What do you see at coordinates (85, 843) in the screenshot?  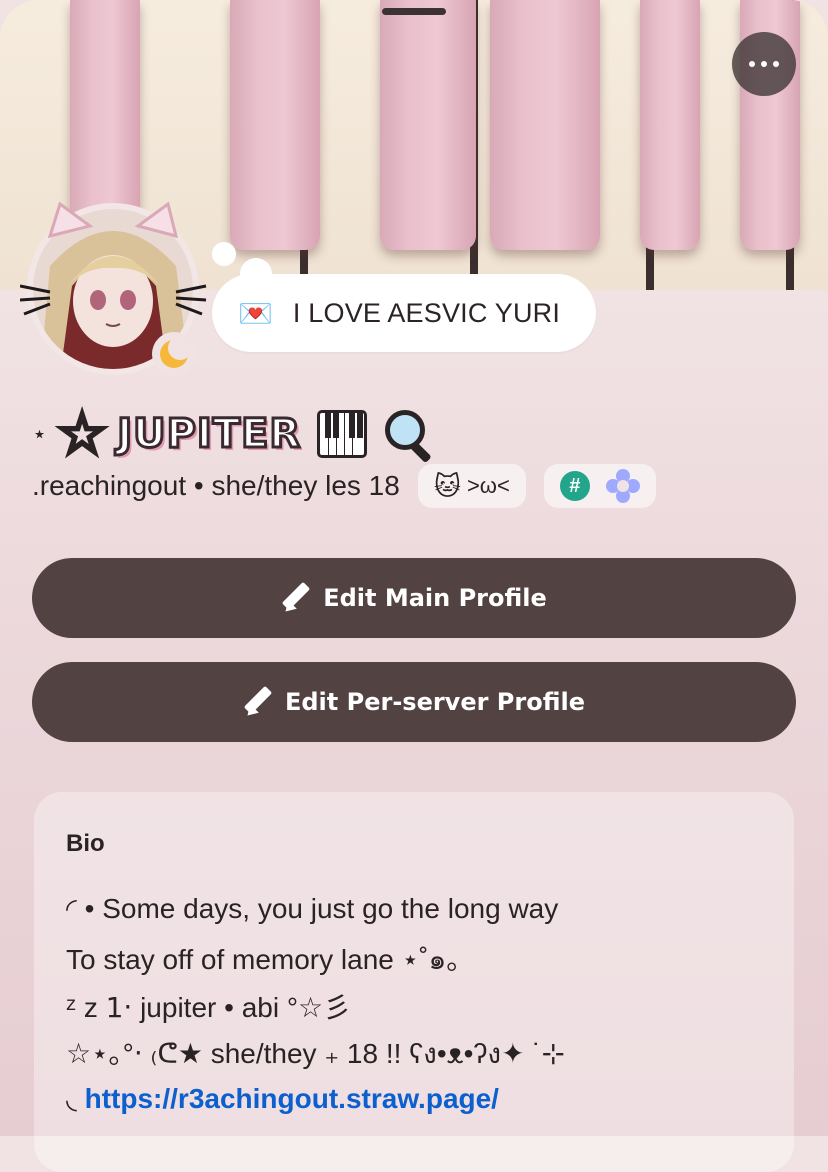 I see `bio-title: Bio` at bounding box center [85, 843].